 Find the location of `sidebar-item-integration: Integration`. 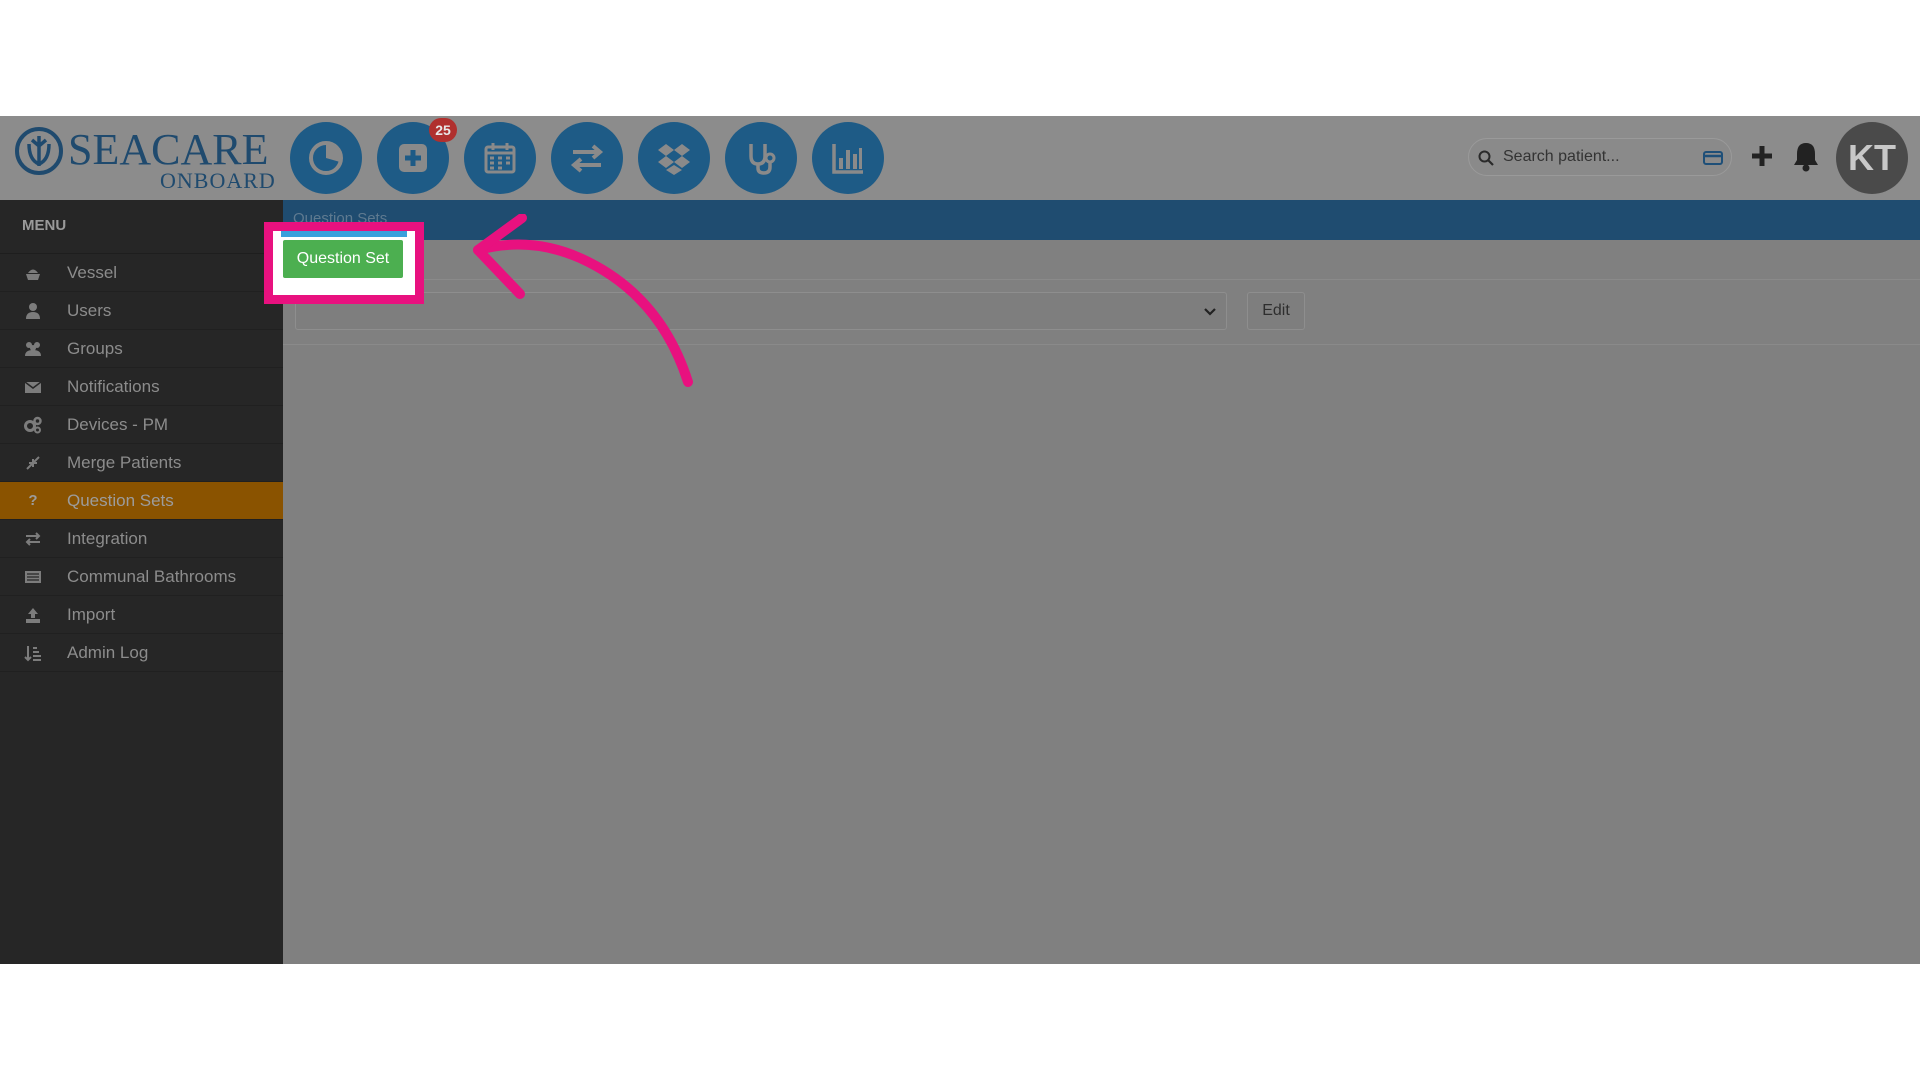

sidebar-item-integration: Integration is located at coordinates (141, 539).